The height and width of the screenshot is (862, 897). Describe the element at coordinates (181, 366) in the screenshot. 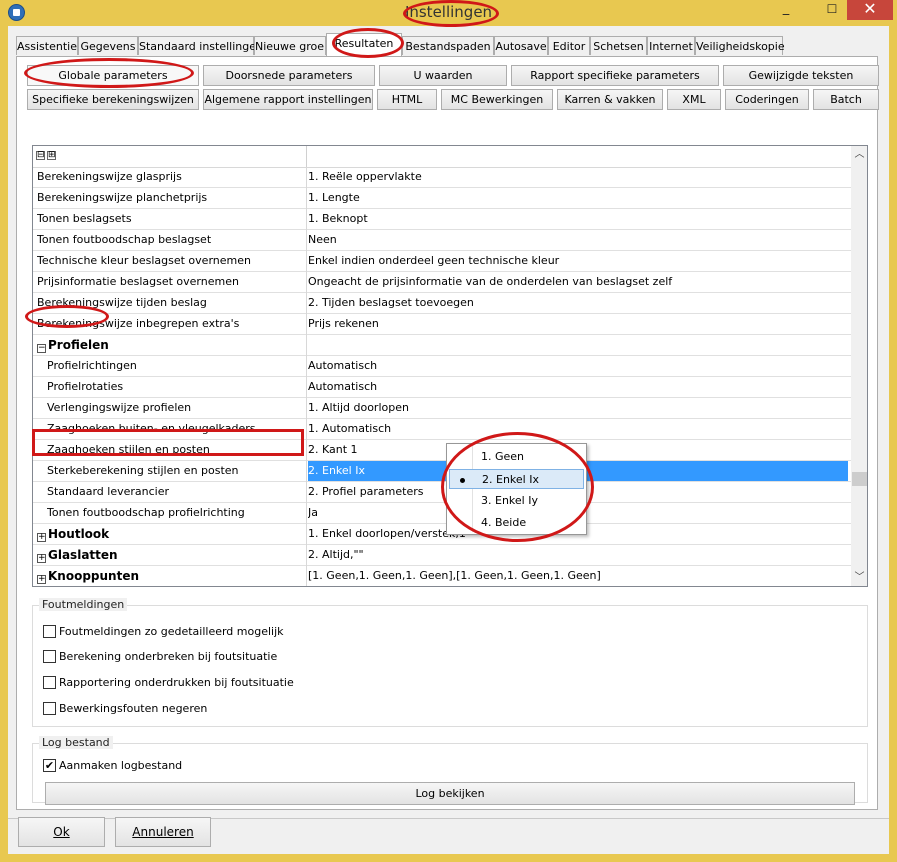

I see `property-name: Profielrichtingen` at that location.